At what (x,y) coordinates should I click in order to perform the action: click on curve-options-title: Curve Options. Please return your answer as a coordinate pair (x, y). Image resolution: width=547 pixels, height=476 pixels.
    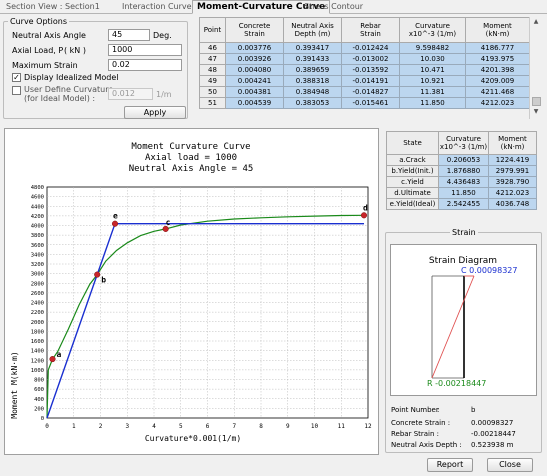
    Looking at the image, I should click on (39, 21).